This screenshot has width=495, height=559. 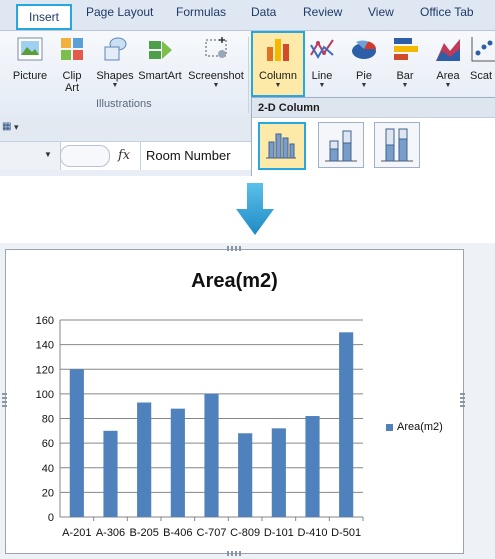 What do you see at coordinates (177, 533) in the screenshot?
I see `x-tick-label: B-406` at bounding box center [177, 533].